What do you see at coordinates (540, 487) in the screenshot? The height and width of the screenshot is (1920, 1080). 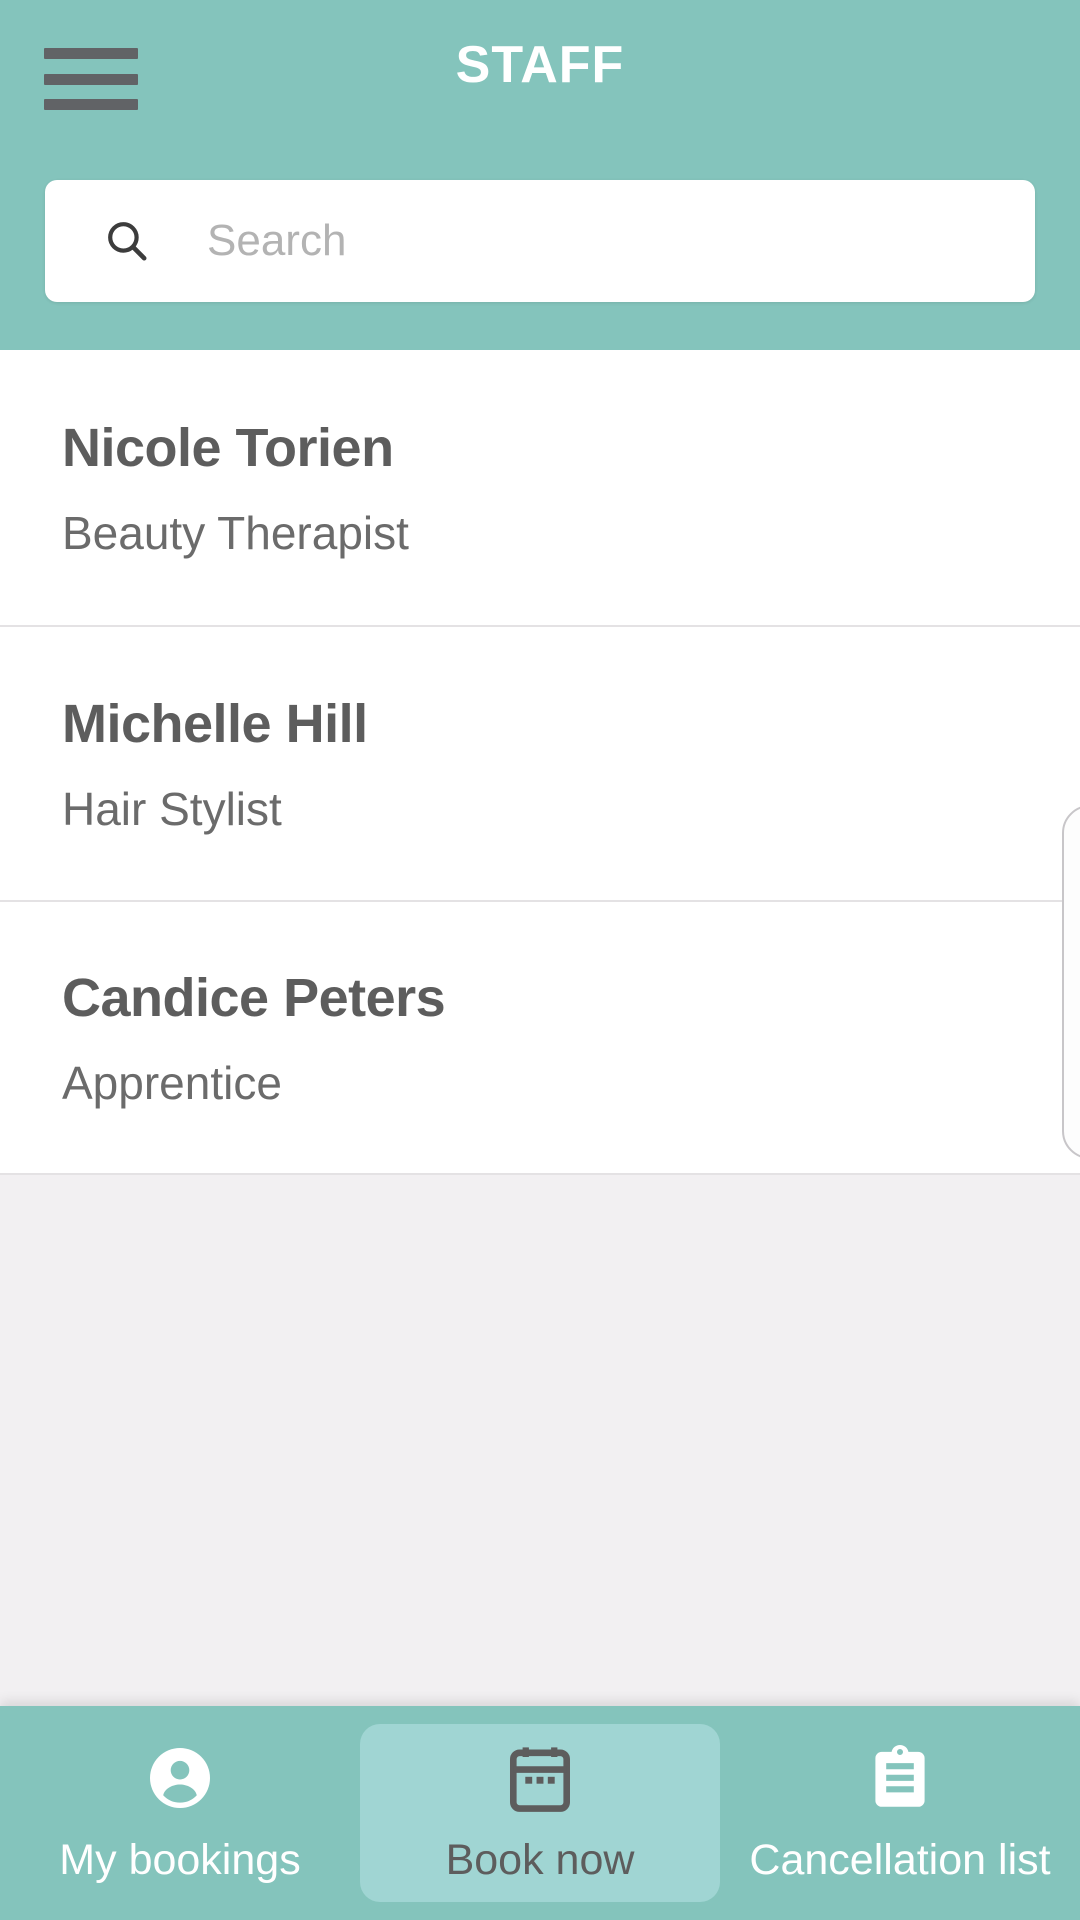 I see `list-item: Nicole Torien Beauty Therapist` at bounding box center [540, 487].